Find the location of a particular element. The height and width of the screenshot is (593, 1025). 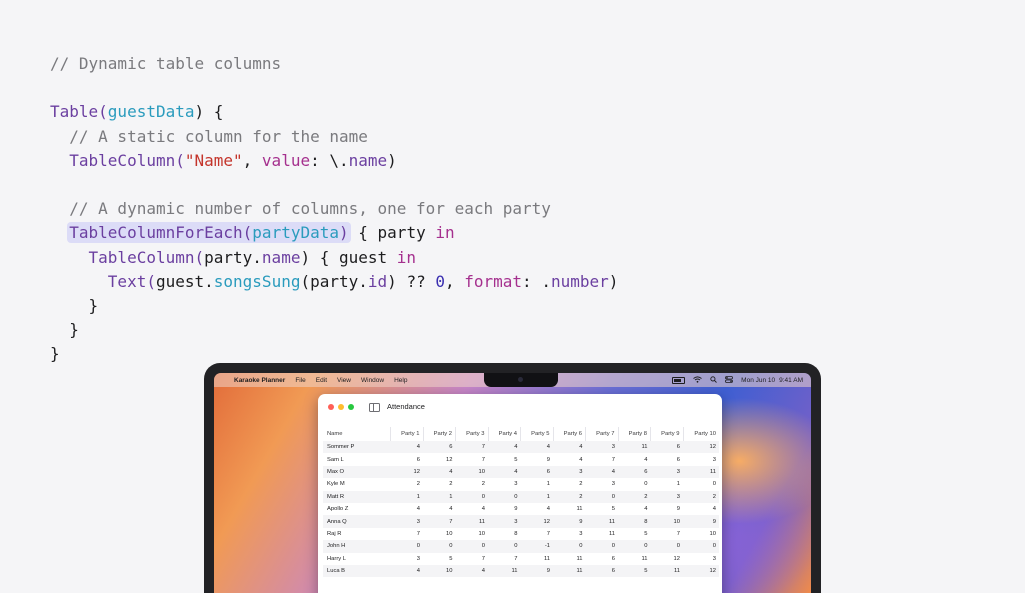

guest-name-cell: Matt R is located at coordinates (357, 496).